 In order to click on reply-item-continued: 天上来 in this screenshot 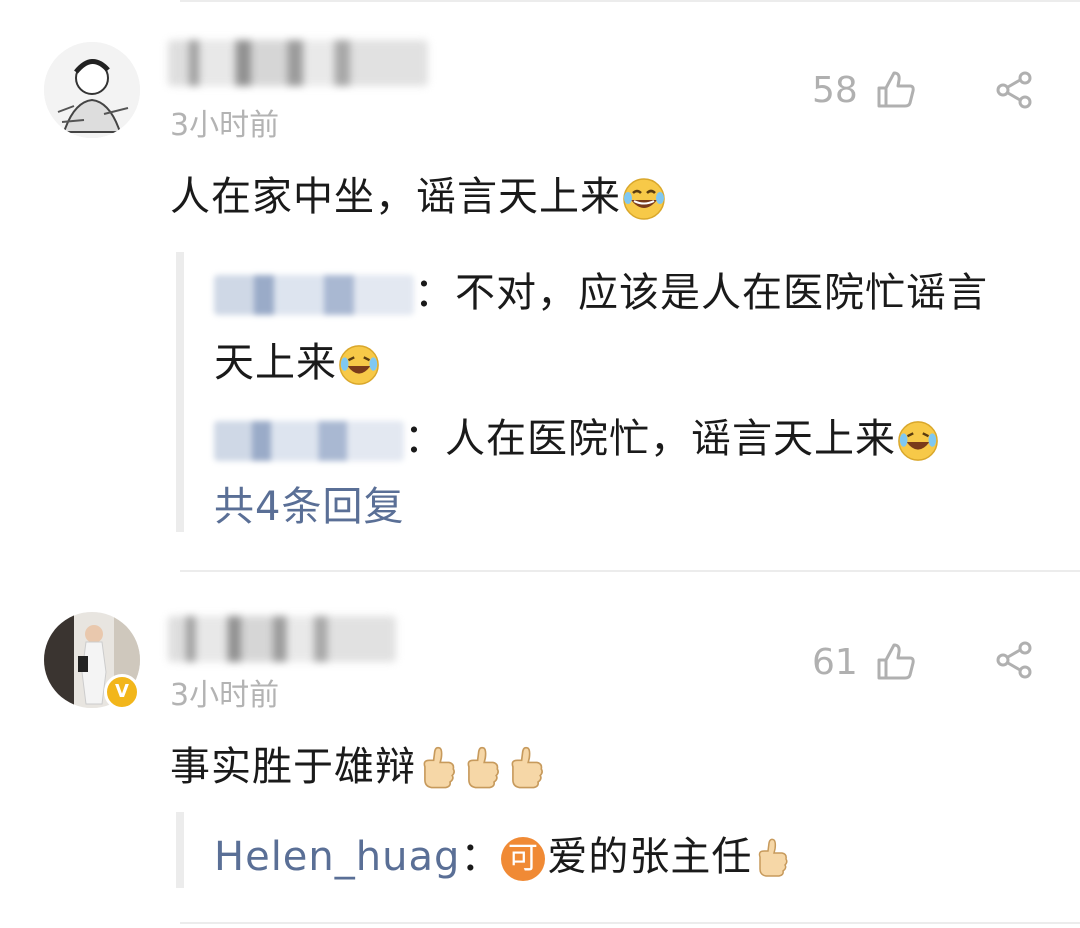, I will do `click(297, 359)`.